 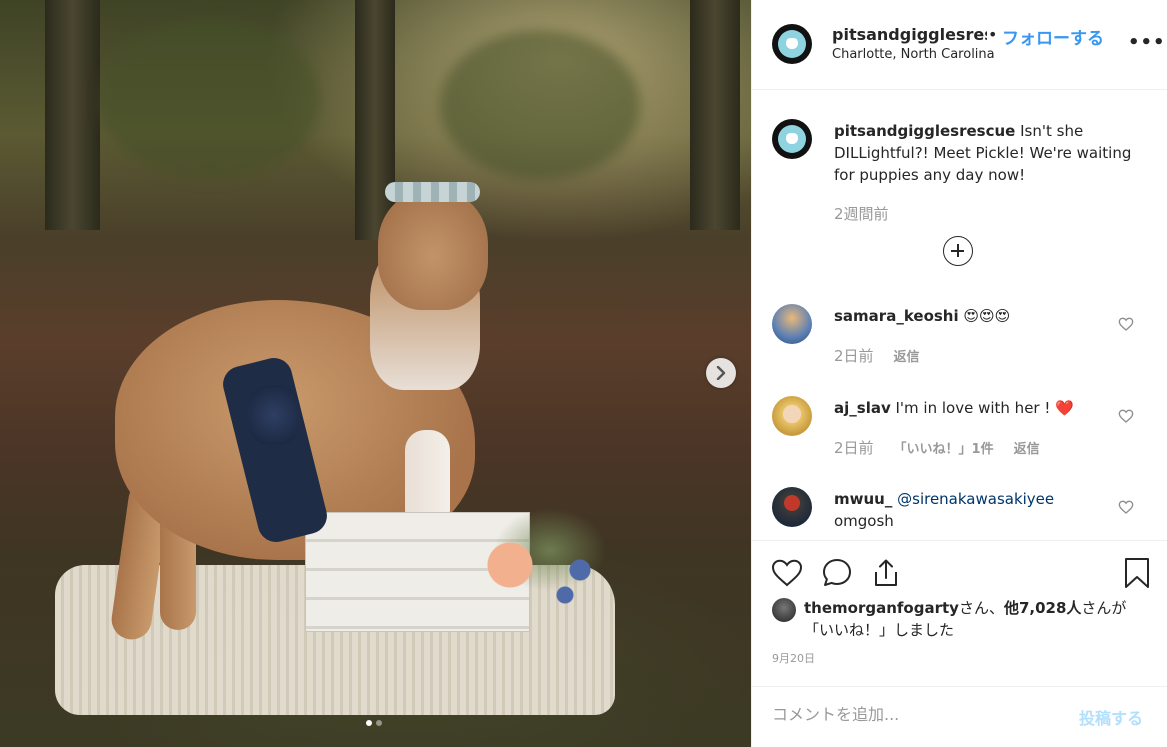 I want to click on post-comment-button: 投稿する, so click(x=1111, y=717).